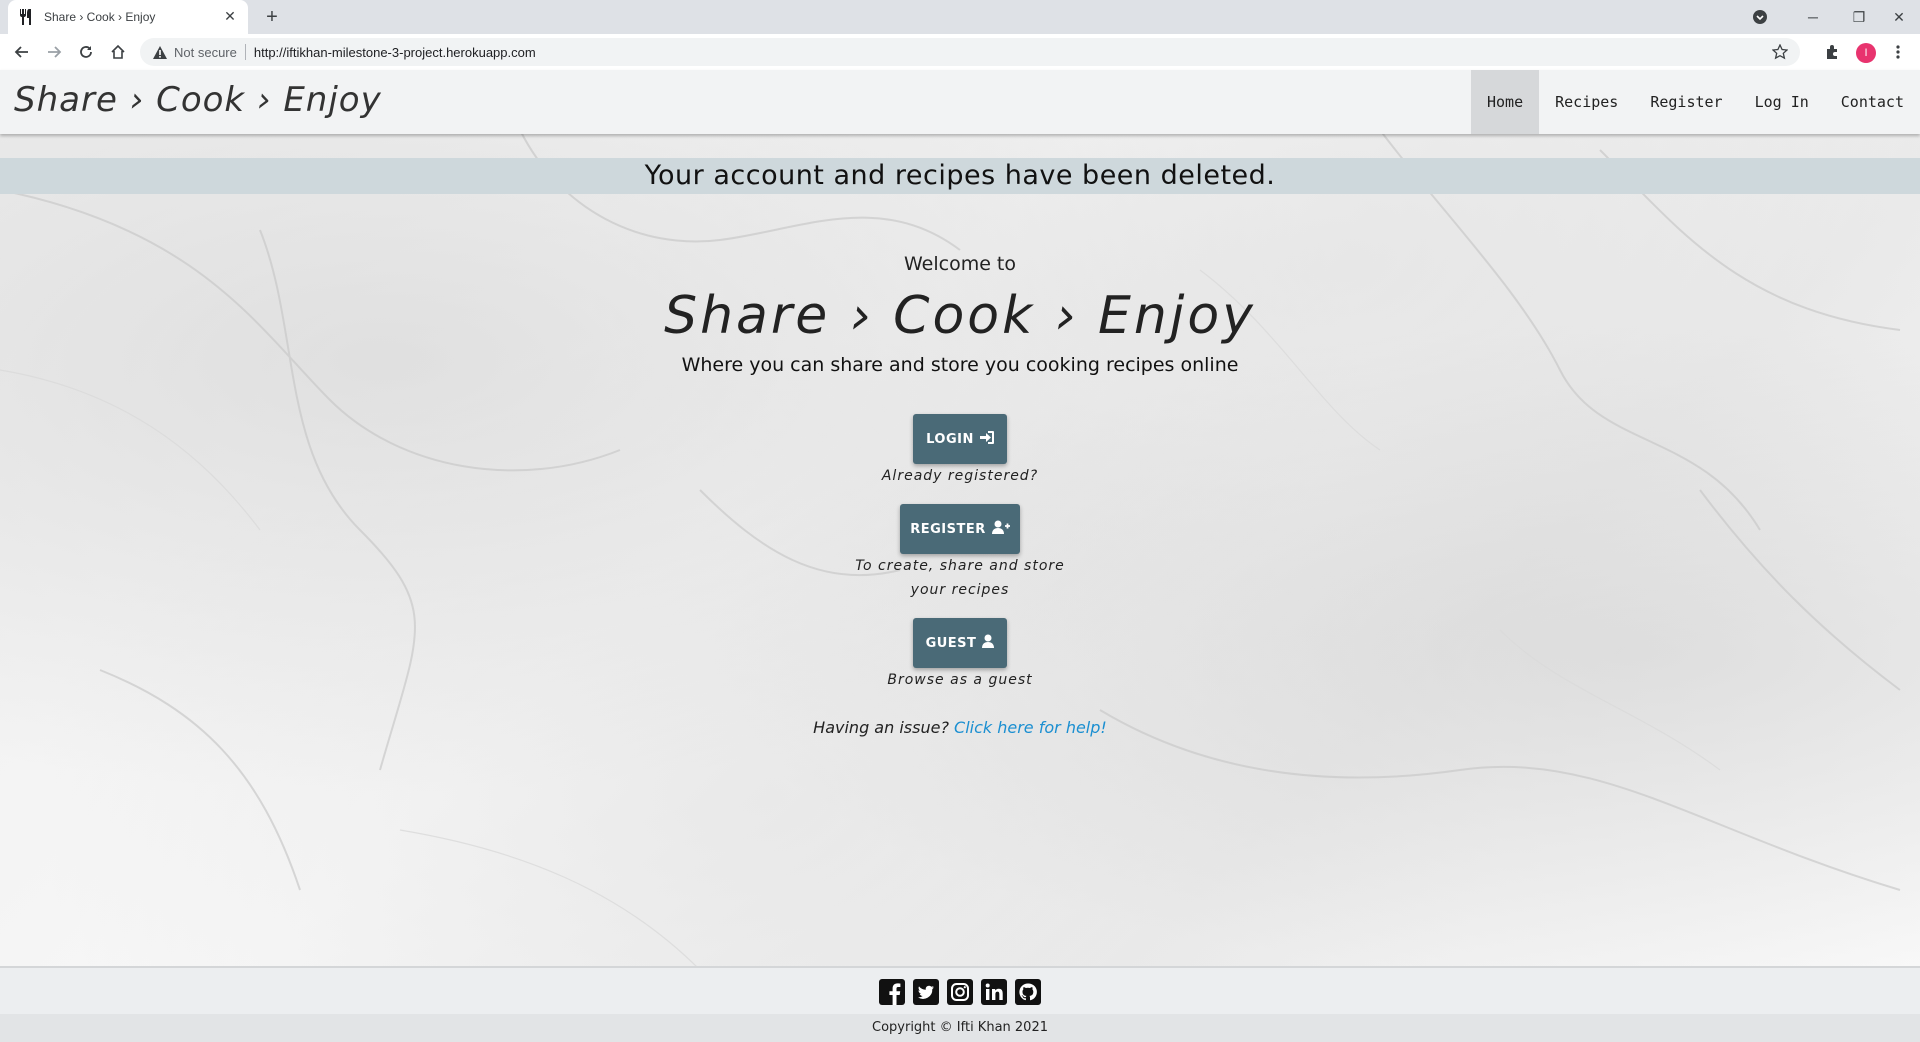  I want to click on help-link: Click here for help!, so click(1030, 727).